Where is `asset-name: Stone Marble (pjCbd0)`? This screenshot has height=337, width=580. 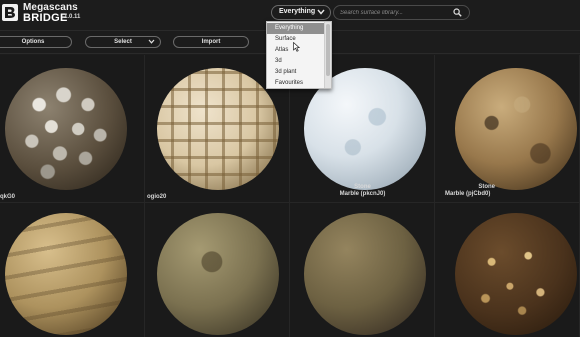 asset-name: Stone Marble (pjCbd0) is located at coordinates (467, 191).